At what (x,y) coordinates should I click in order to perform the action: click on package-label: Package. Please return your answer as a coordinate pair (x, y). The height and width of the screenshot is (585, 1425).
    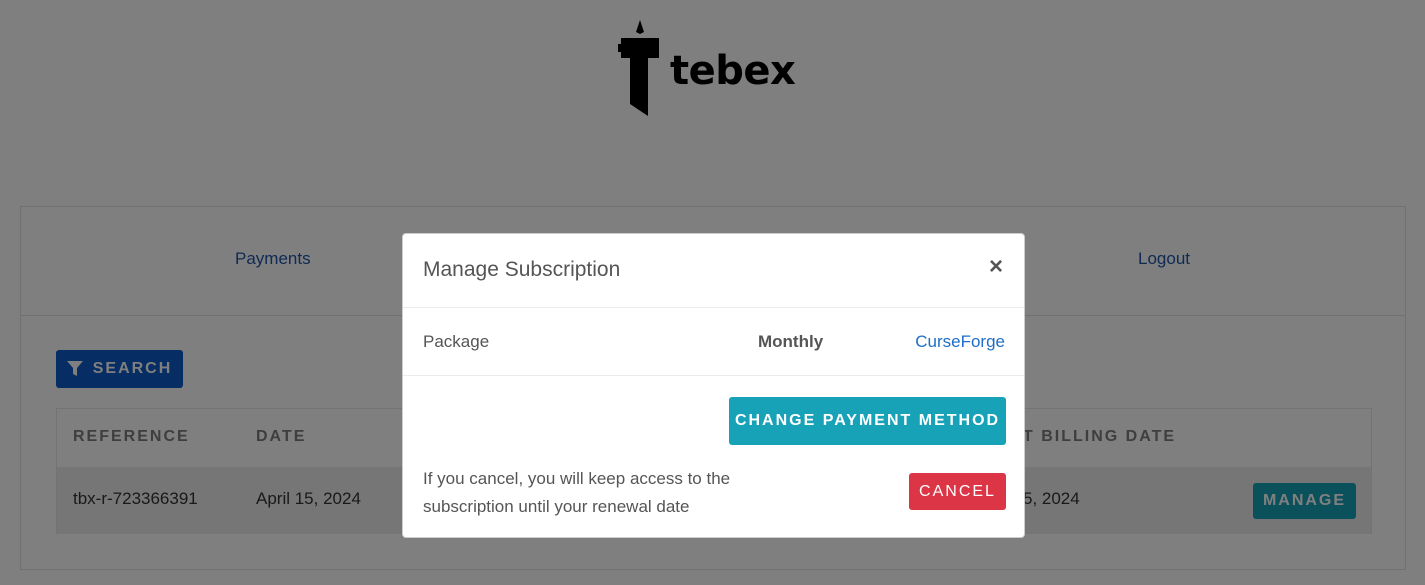
    Looking at the image, I should click on (456, 341).